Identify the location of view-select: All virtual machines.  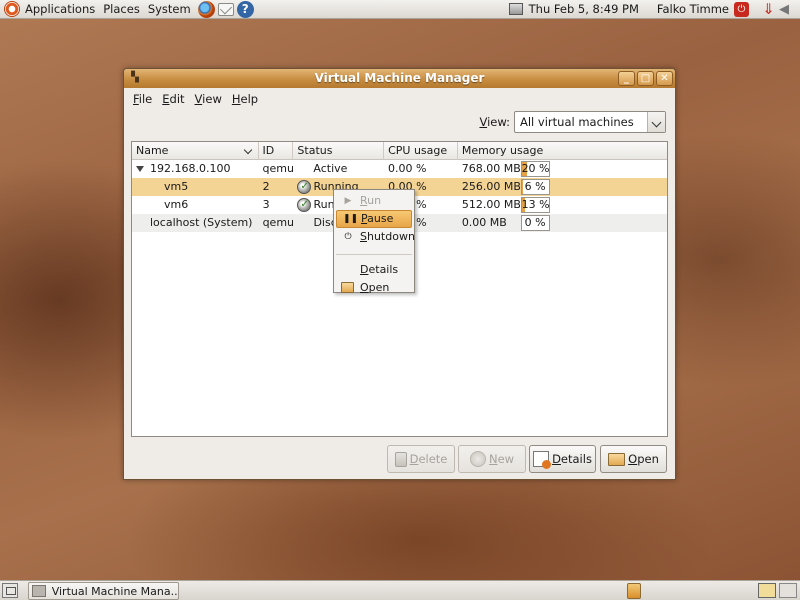
(590, 122).